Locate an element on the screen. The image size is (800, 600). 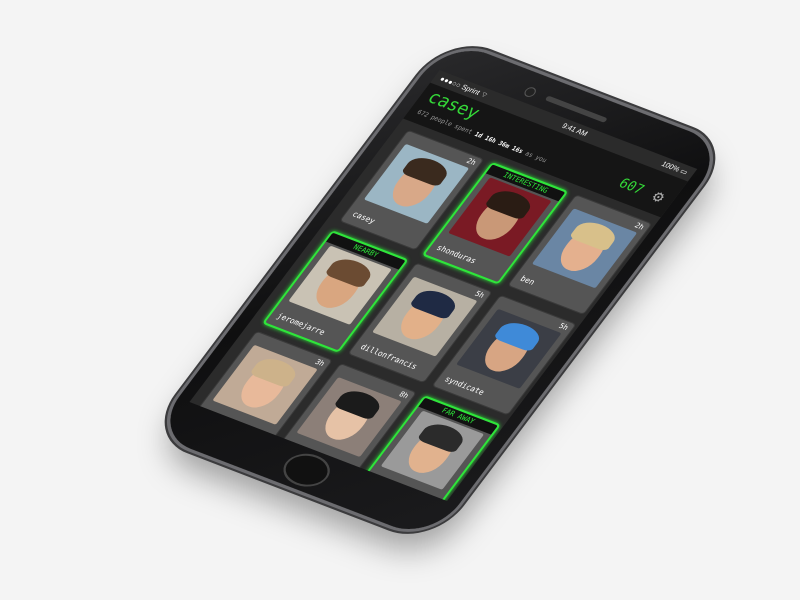
card-time: 8h is located at coordinates (404, 395).